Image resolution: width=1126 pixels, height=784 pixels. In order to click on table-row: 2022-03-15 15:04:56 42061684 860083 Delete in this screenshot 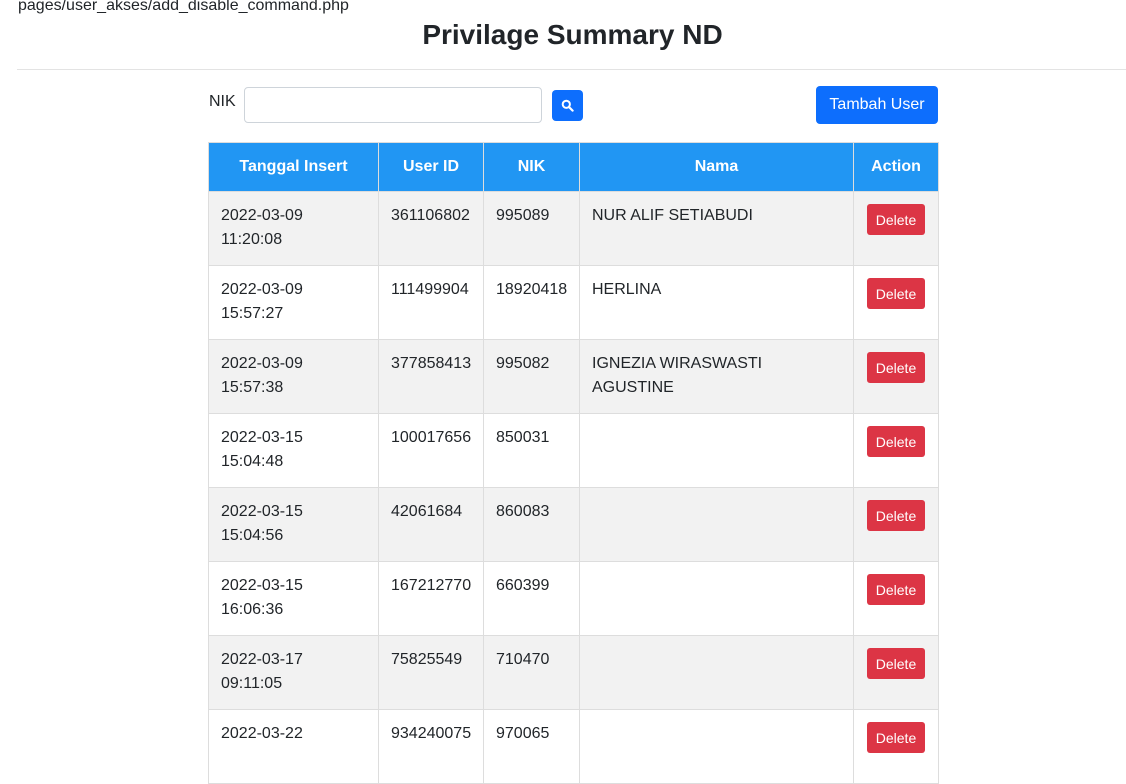, I will do `click(573, 524)`.